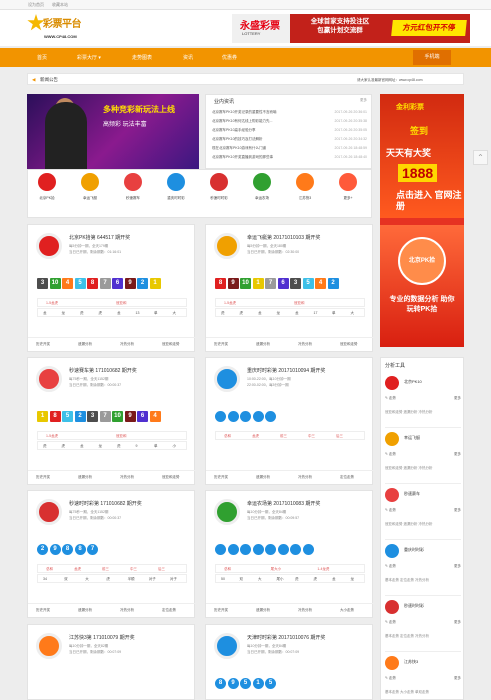  What do you see at coordinates (270, 683) in the screenshot?
I see `result-ball: 5` at bounding box center [270, 683].